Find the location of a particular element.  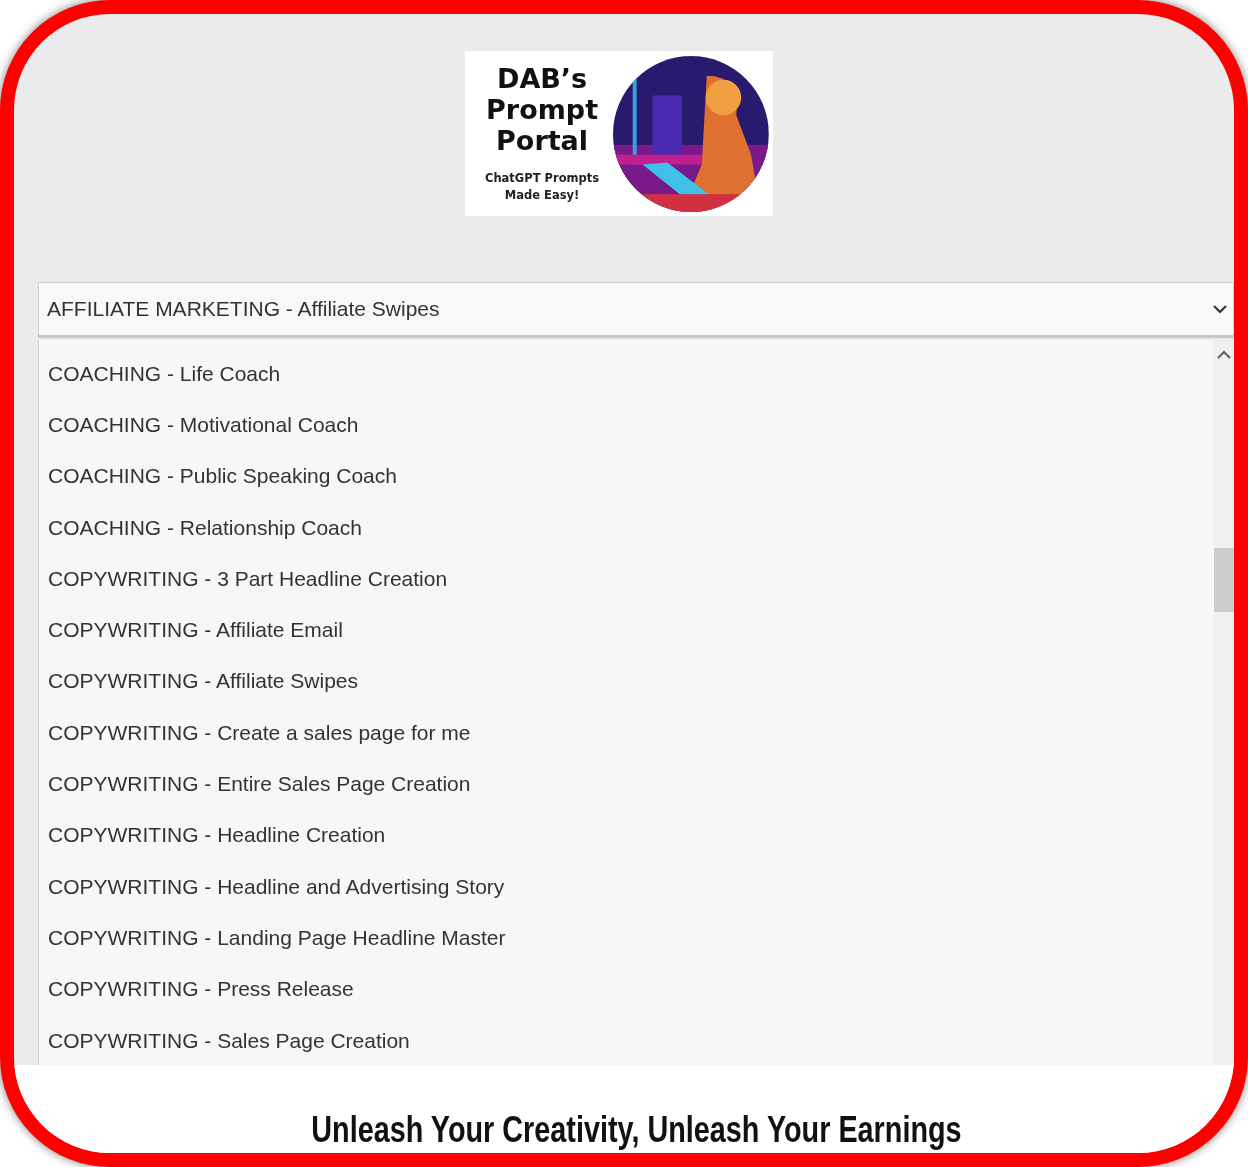

scrollbar-thumb is located at coordinates (1224, 580).